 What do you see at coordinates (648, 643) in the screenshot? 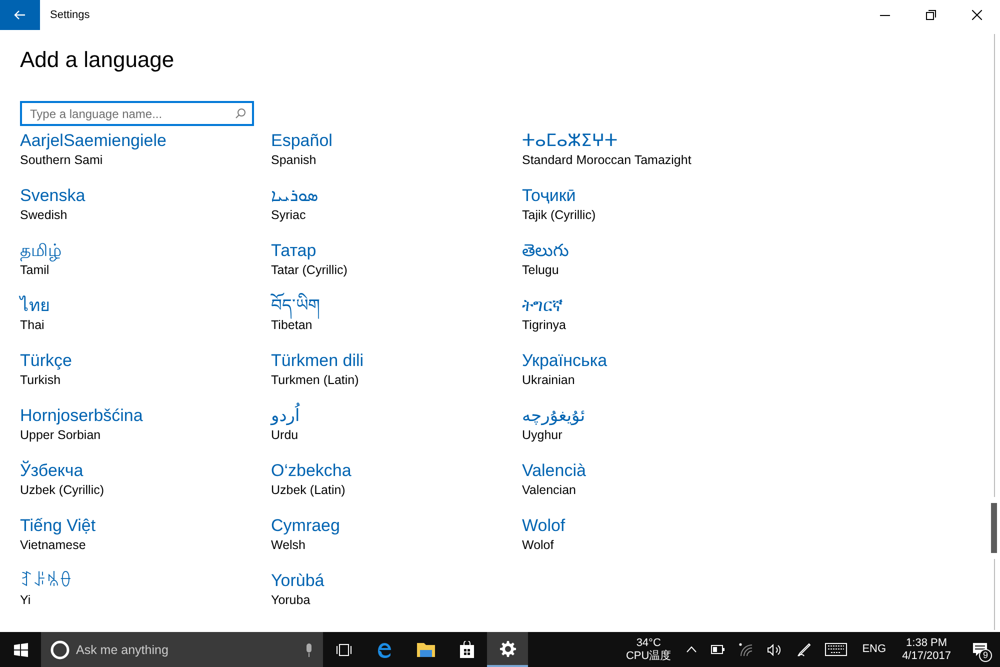
I see `temperature-reading: 34°C` at bounding box center [648, 643].